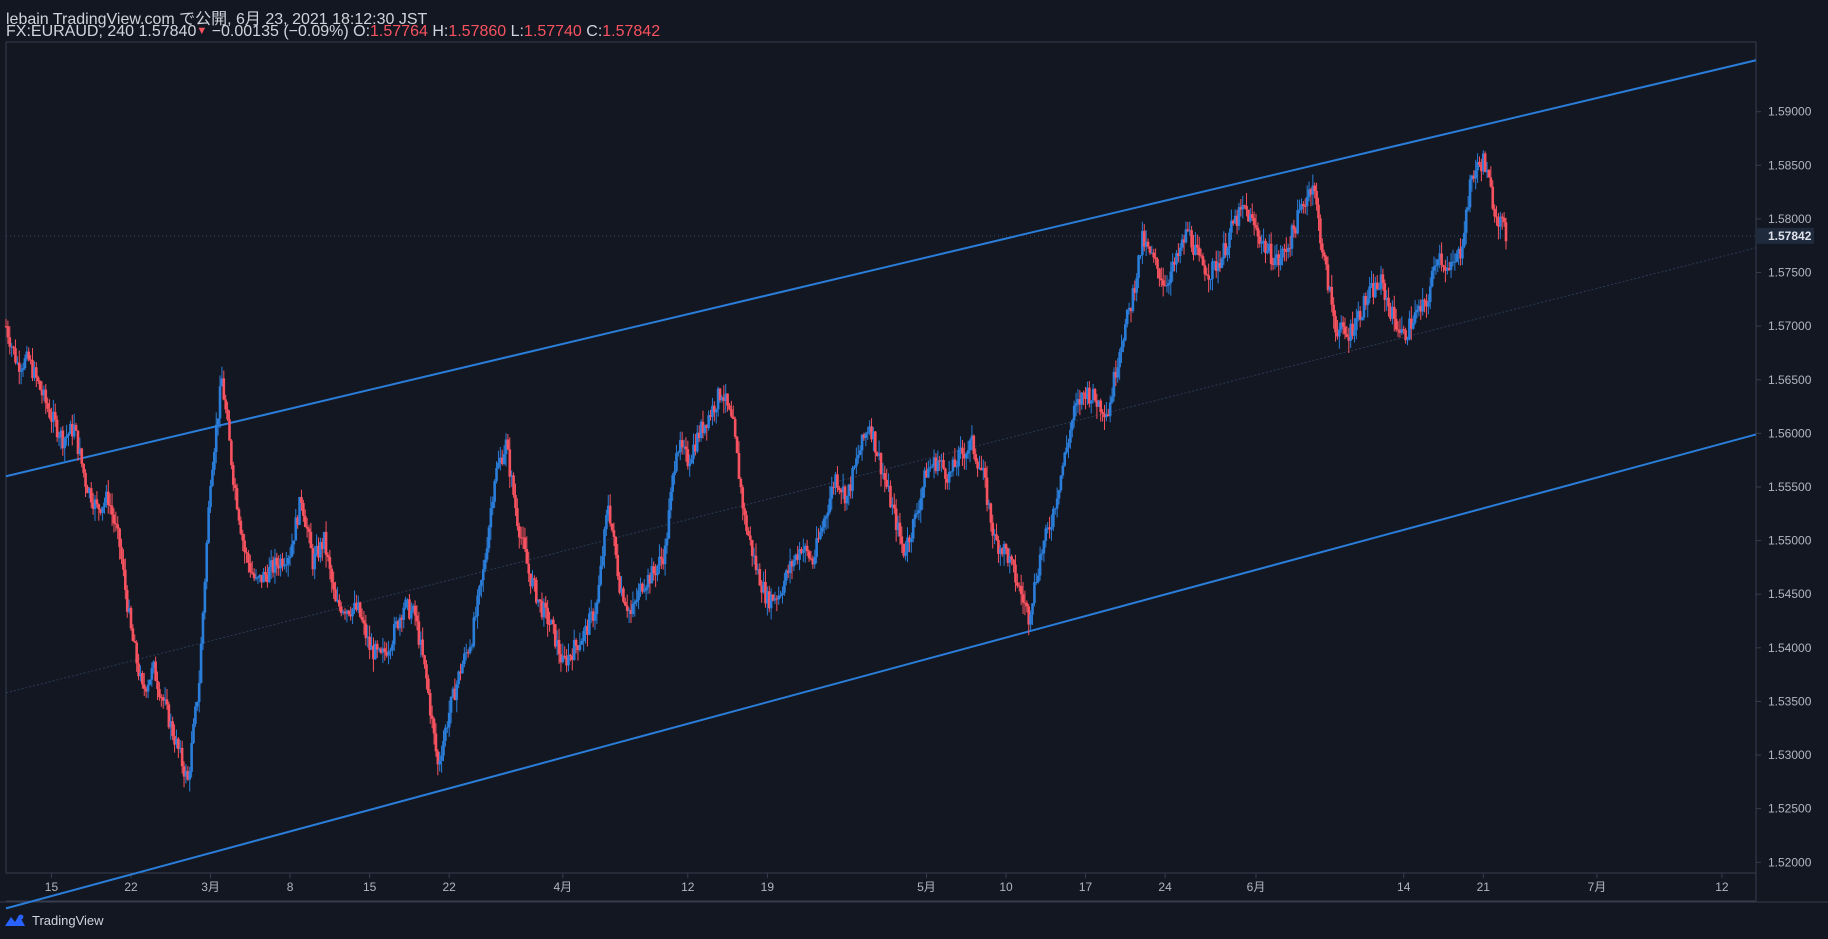  What do you see at coordinates (54, 920) in the screenshot?
I see `tradingview-branding: TradingView` at bounding box center [54, 920].